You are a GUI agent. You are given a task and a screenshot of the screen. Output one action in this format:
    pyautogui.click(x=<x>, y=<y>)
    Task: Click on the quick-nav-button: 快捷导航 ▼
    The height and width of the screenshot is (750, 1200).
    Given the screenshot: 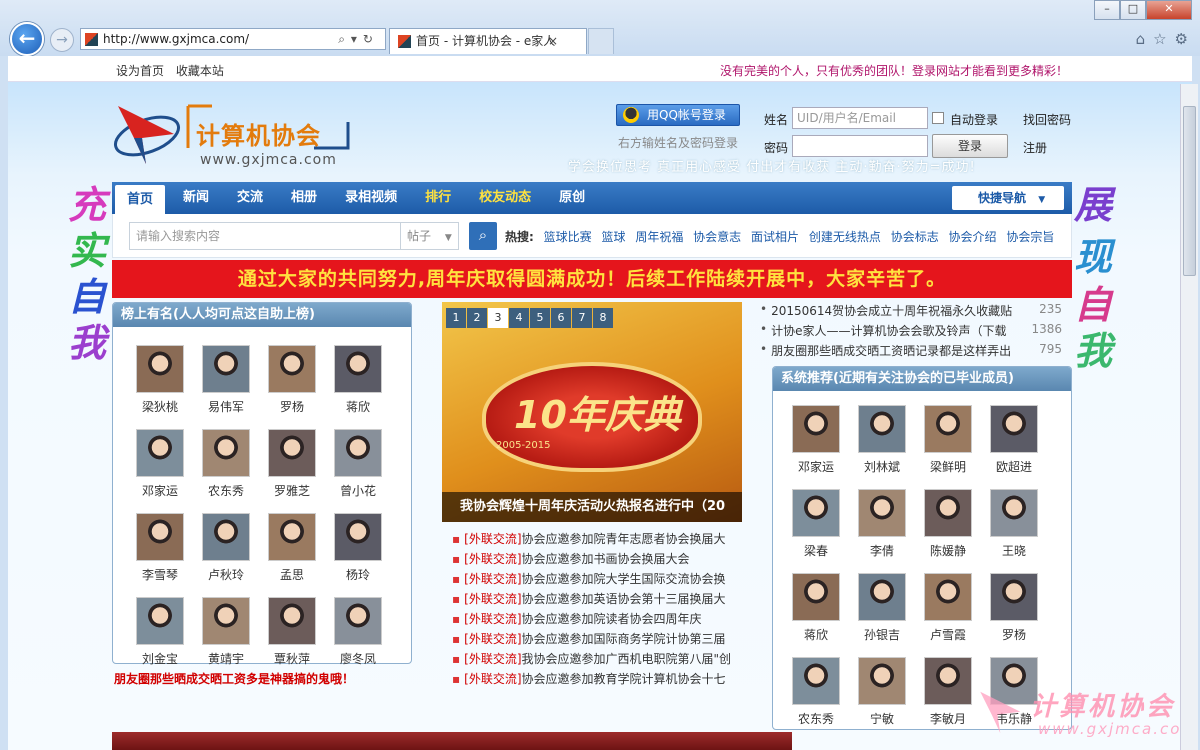 What is the action you would take?
    pyautogui.click(x=1008, y=198)
    